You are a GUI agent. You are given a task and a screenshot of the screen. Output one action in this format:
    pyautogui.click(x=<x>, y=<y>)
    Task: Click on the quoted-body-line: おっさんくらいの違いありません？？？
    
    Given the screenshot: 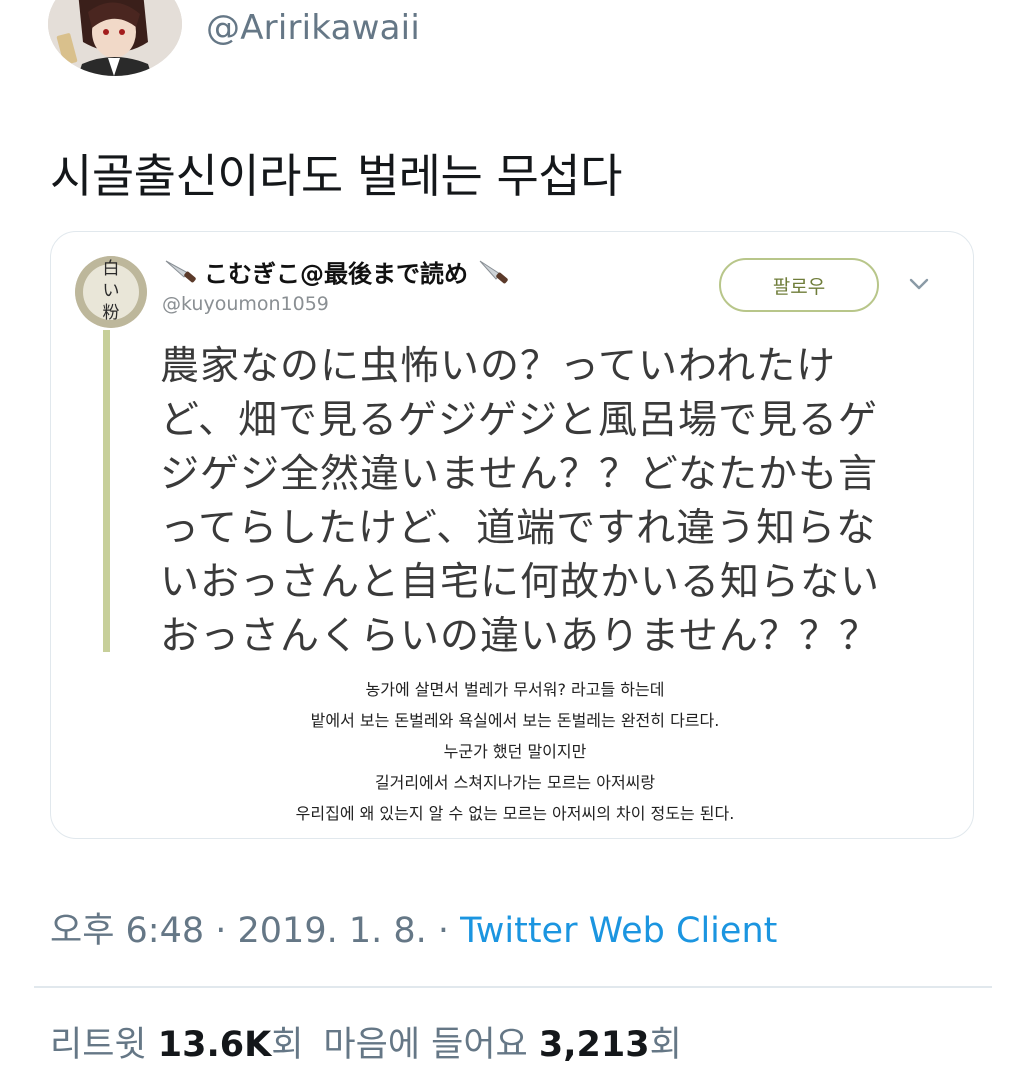 What is the action you would take?
    pyautogui.click(x=519, y=636)
    